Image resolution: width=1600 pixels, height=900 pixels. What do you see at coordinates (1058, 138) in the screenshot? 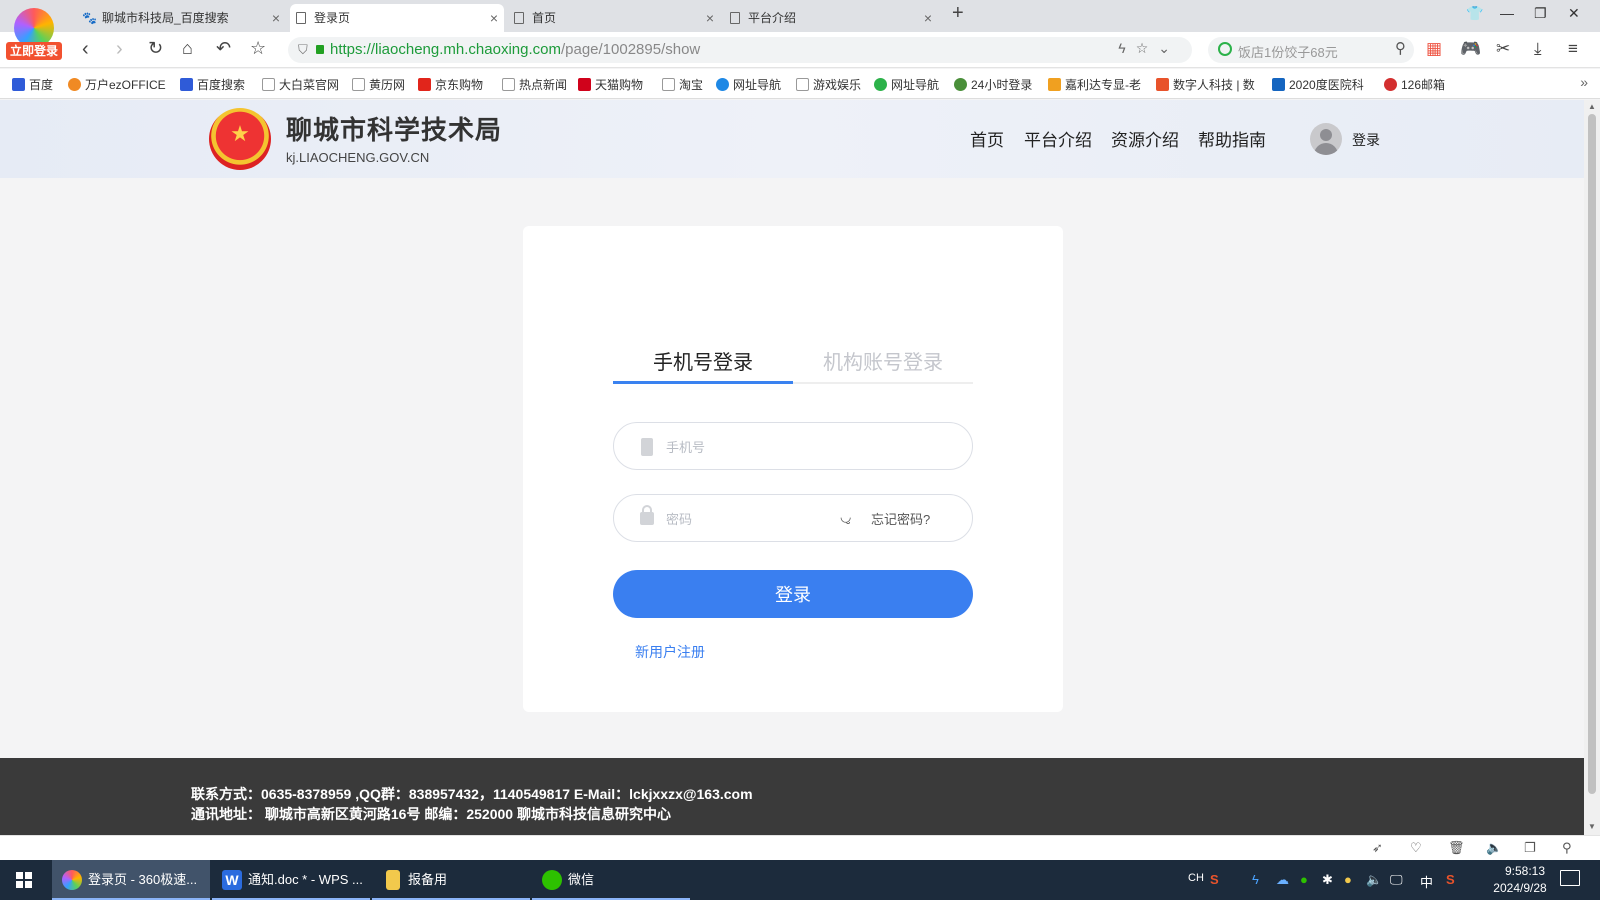
I see `nav-platform-intro: 平台介绍` at bounding box center [1058, 138].